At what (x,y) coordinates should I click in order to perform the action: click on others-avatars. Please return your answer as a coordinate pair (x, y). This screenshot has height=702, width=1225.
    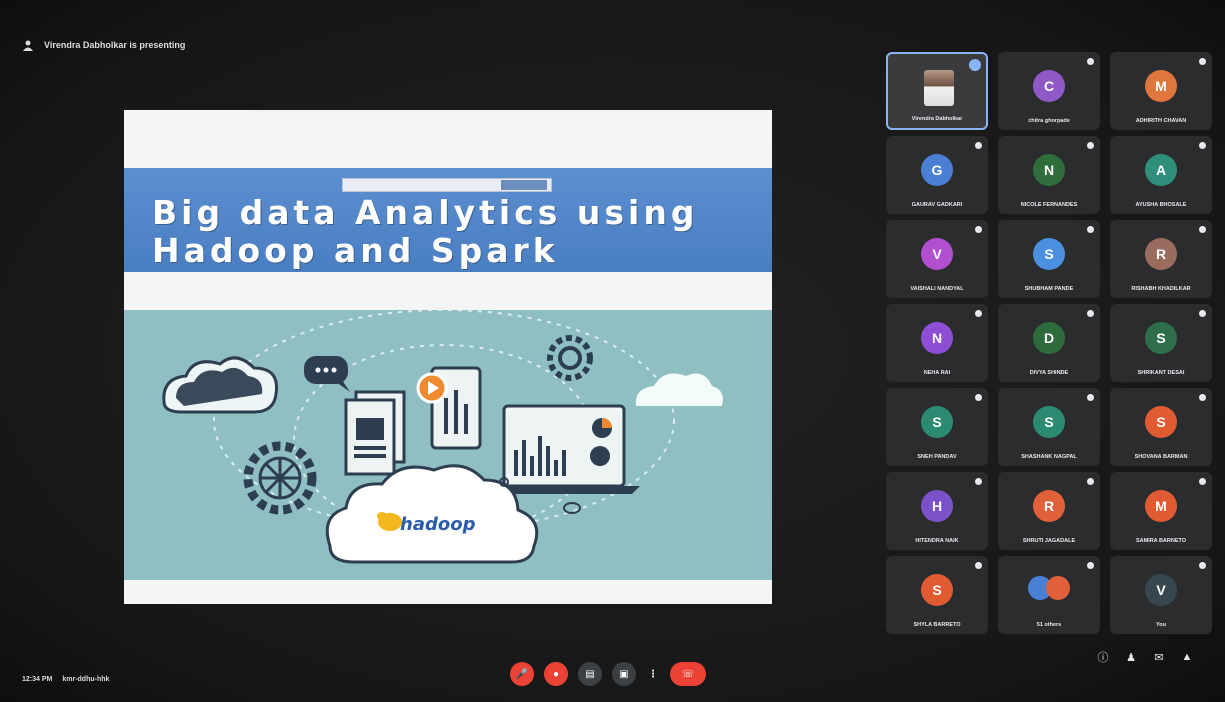
    Looking at the image, I should click on (1050, 589).